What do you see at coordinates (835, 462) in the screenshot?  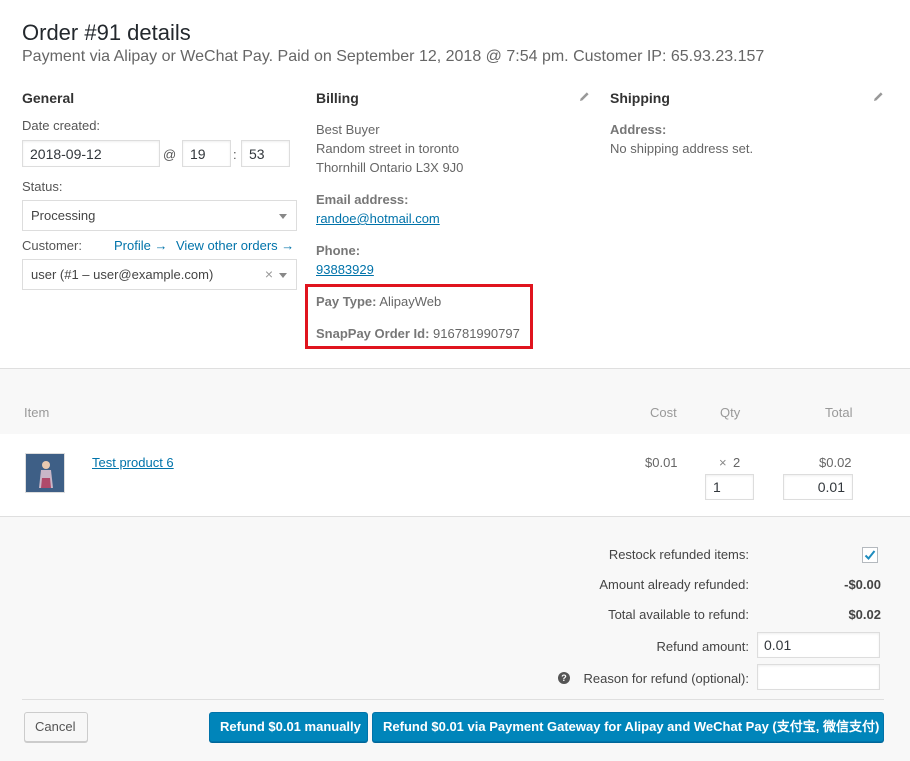 I see `item-total: $0.02` at bounding box center [835, 462].